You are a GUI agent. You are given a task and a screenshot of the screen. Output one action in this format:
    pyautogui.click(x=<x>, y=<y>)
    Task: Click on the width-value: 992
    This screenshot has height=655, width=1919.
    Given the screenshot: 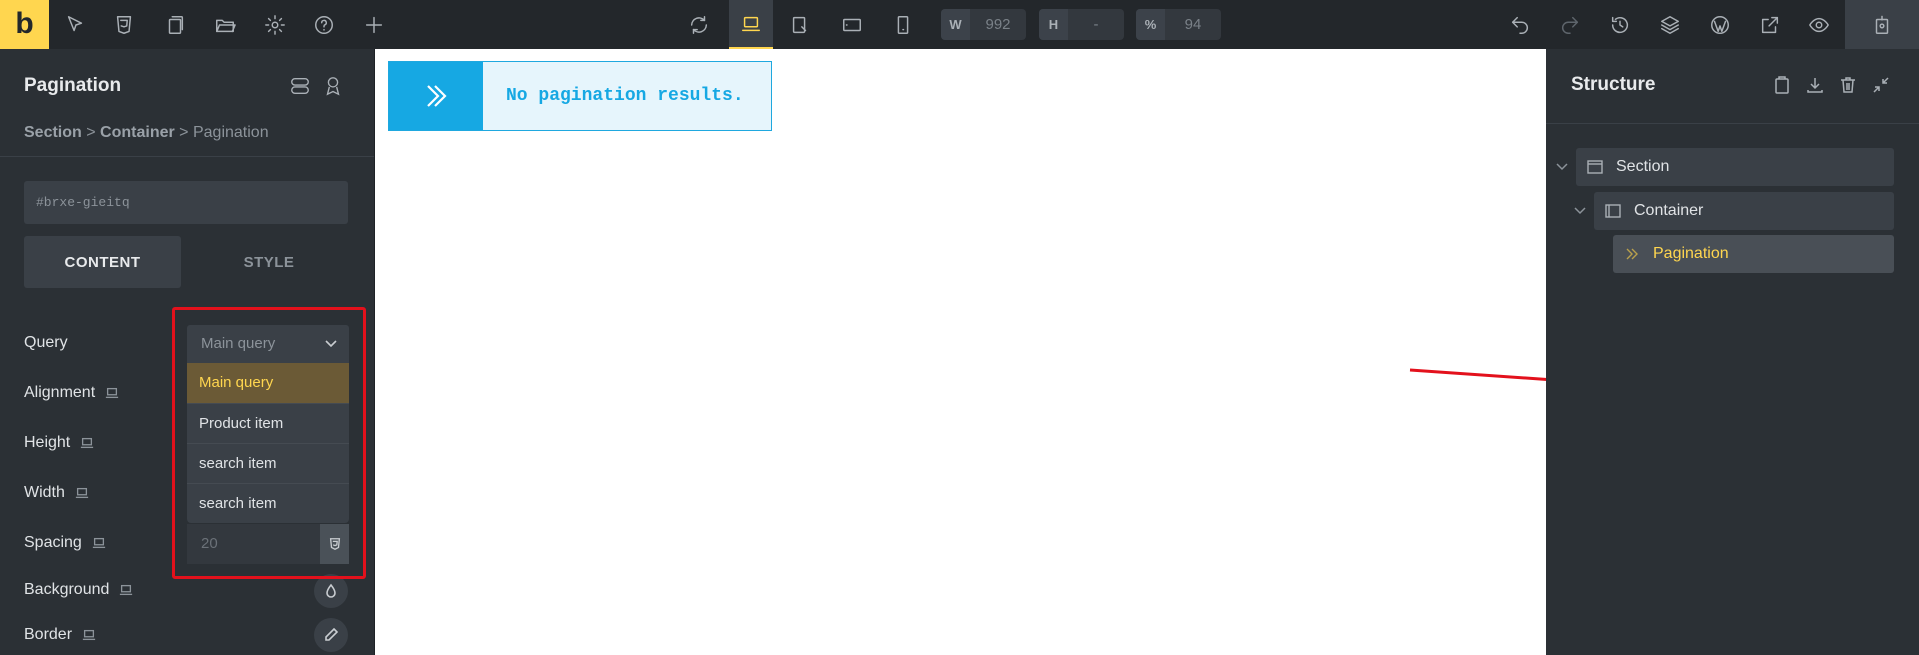 What is the action you would take?
    pyautogui.click(x=998, y=24)
    